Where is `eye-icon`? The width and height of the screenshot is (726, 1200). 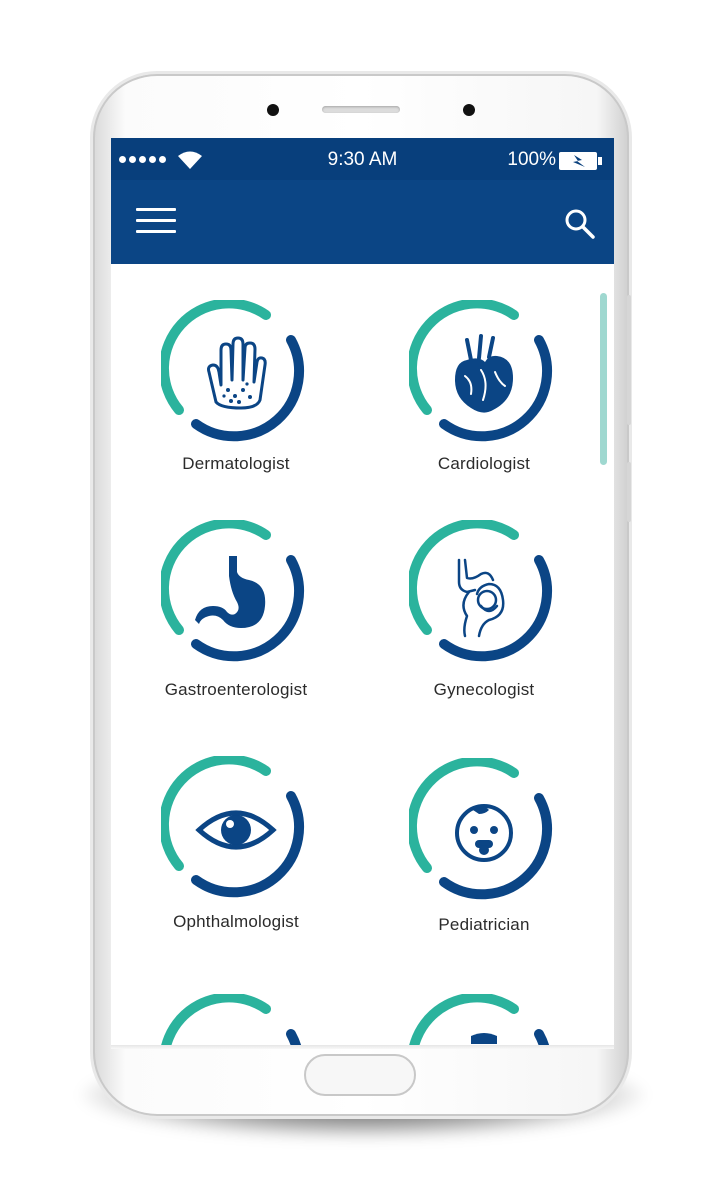 eye-icon is located at coordinates (236, 830).